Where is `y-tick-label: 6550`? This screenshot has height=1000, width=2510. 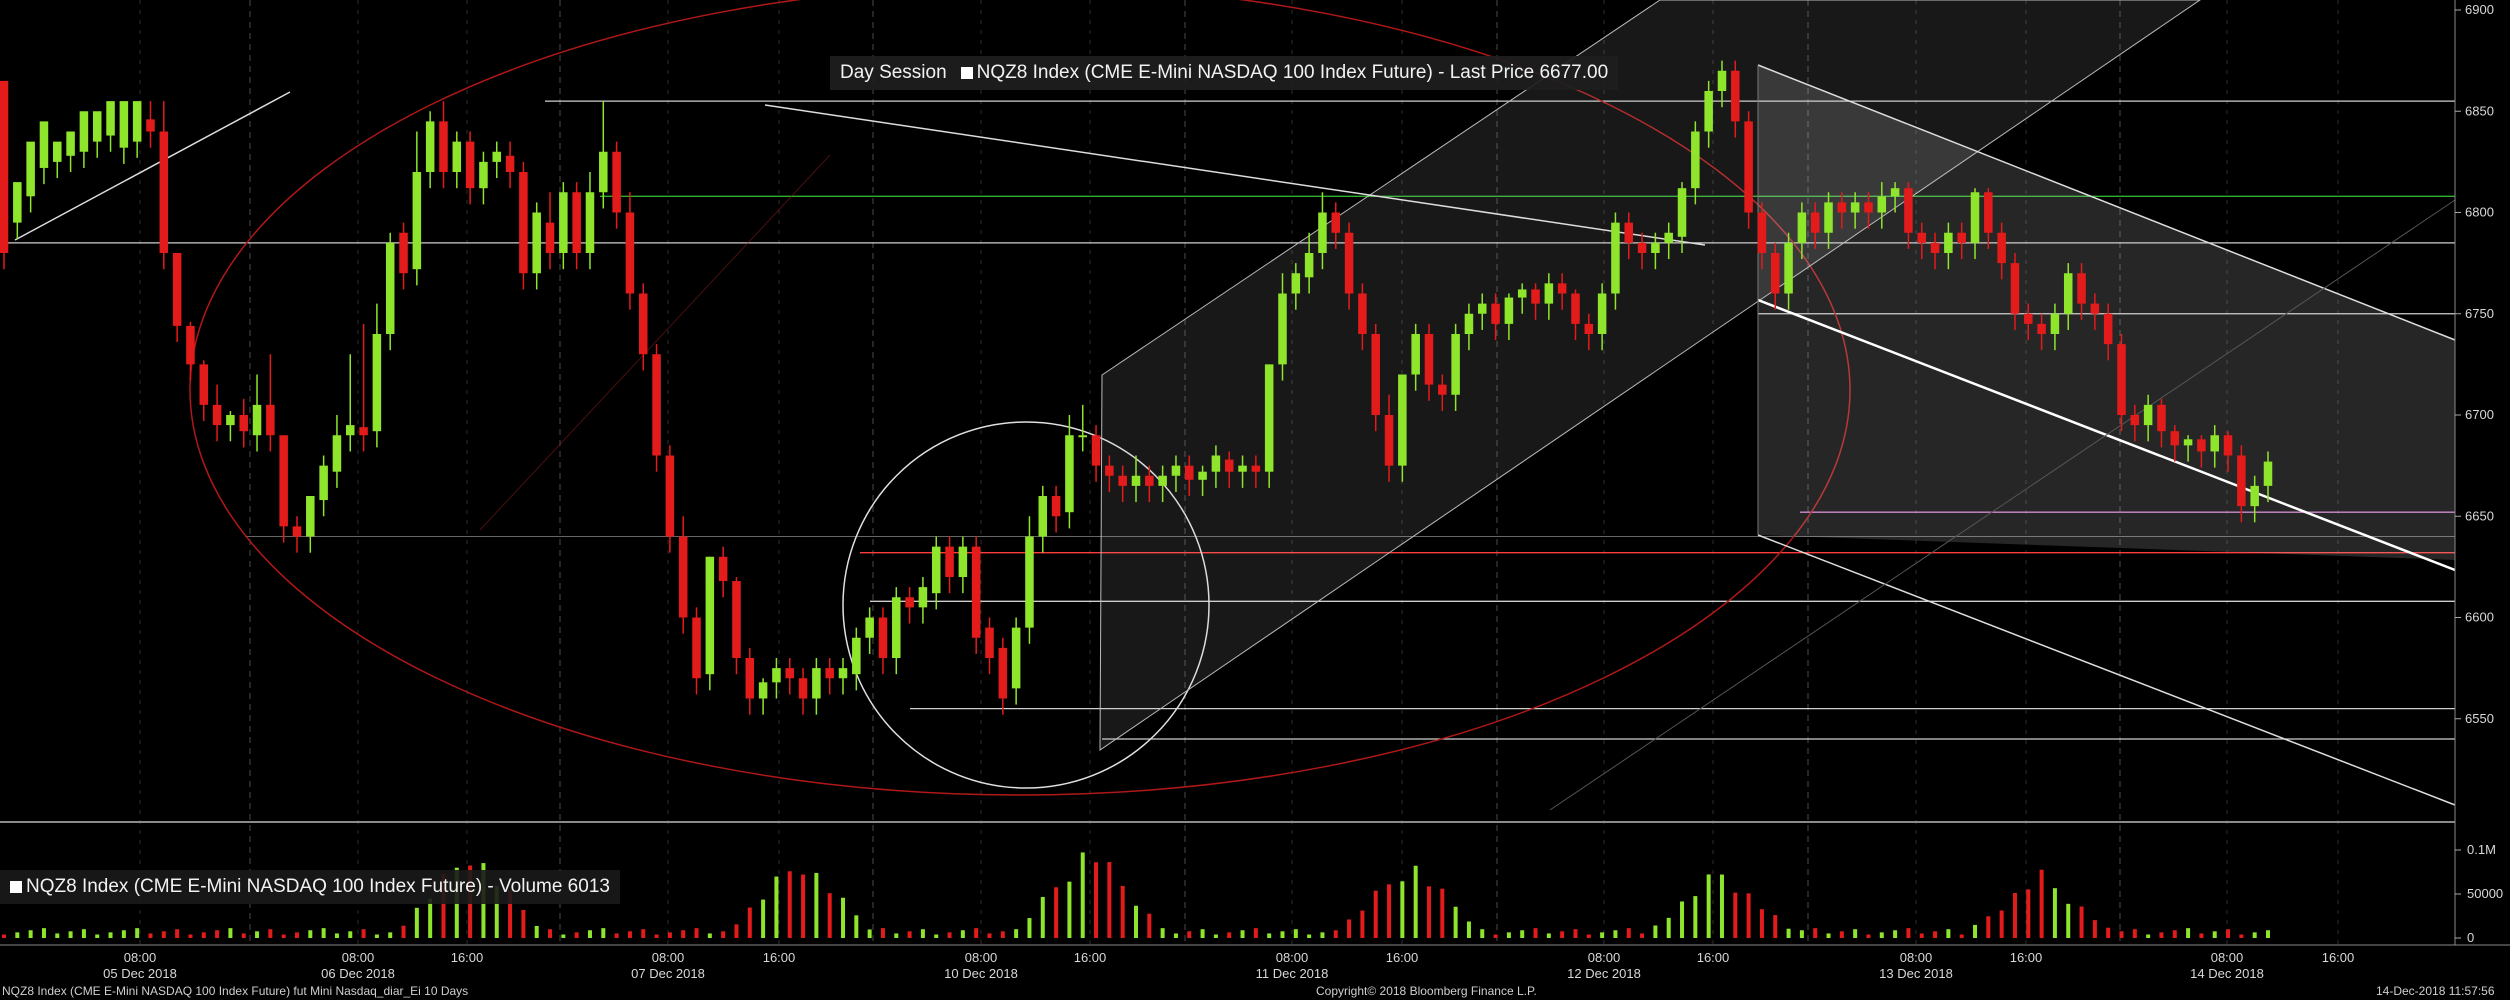
y-tick-label: 6550 is located at coordinates (2479, 718).